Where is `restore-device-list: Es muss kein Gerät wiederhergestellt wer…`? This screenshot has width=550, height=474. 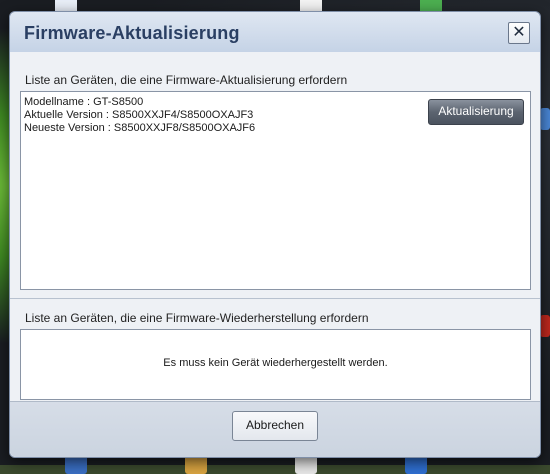 restore-device-list: Es muss kein Gerät wiederhergestellt wer… is located at coordinates (275, 364).